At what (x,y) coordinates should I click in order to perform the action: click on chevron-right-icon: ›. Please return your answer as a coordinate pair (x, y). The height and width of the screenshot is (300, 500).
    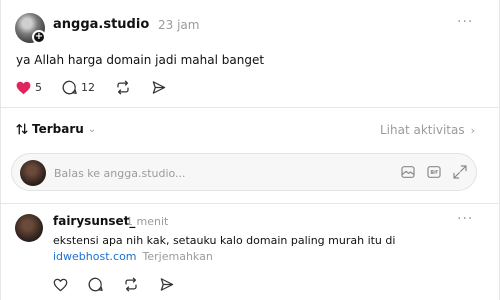
    Looking at the image, I should click on (472, 130).